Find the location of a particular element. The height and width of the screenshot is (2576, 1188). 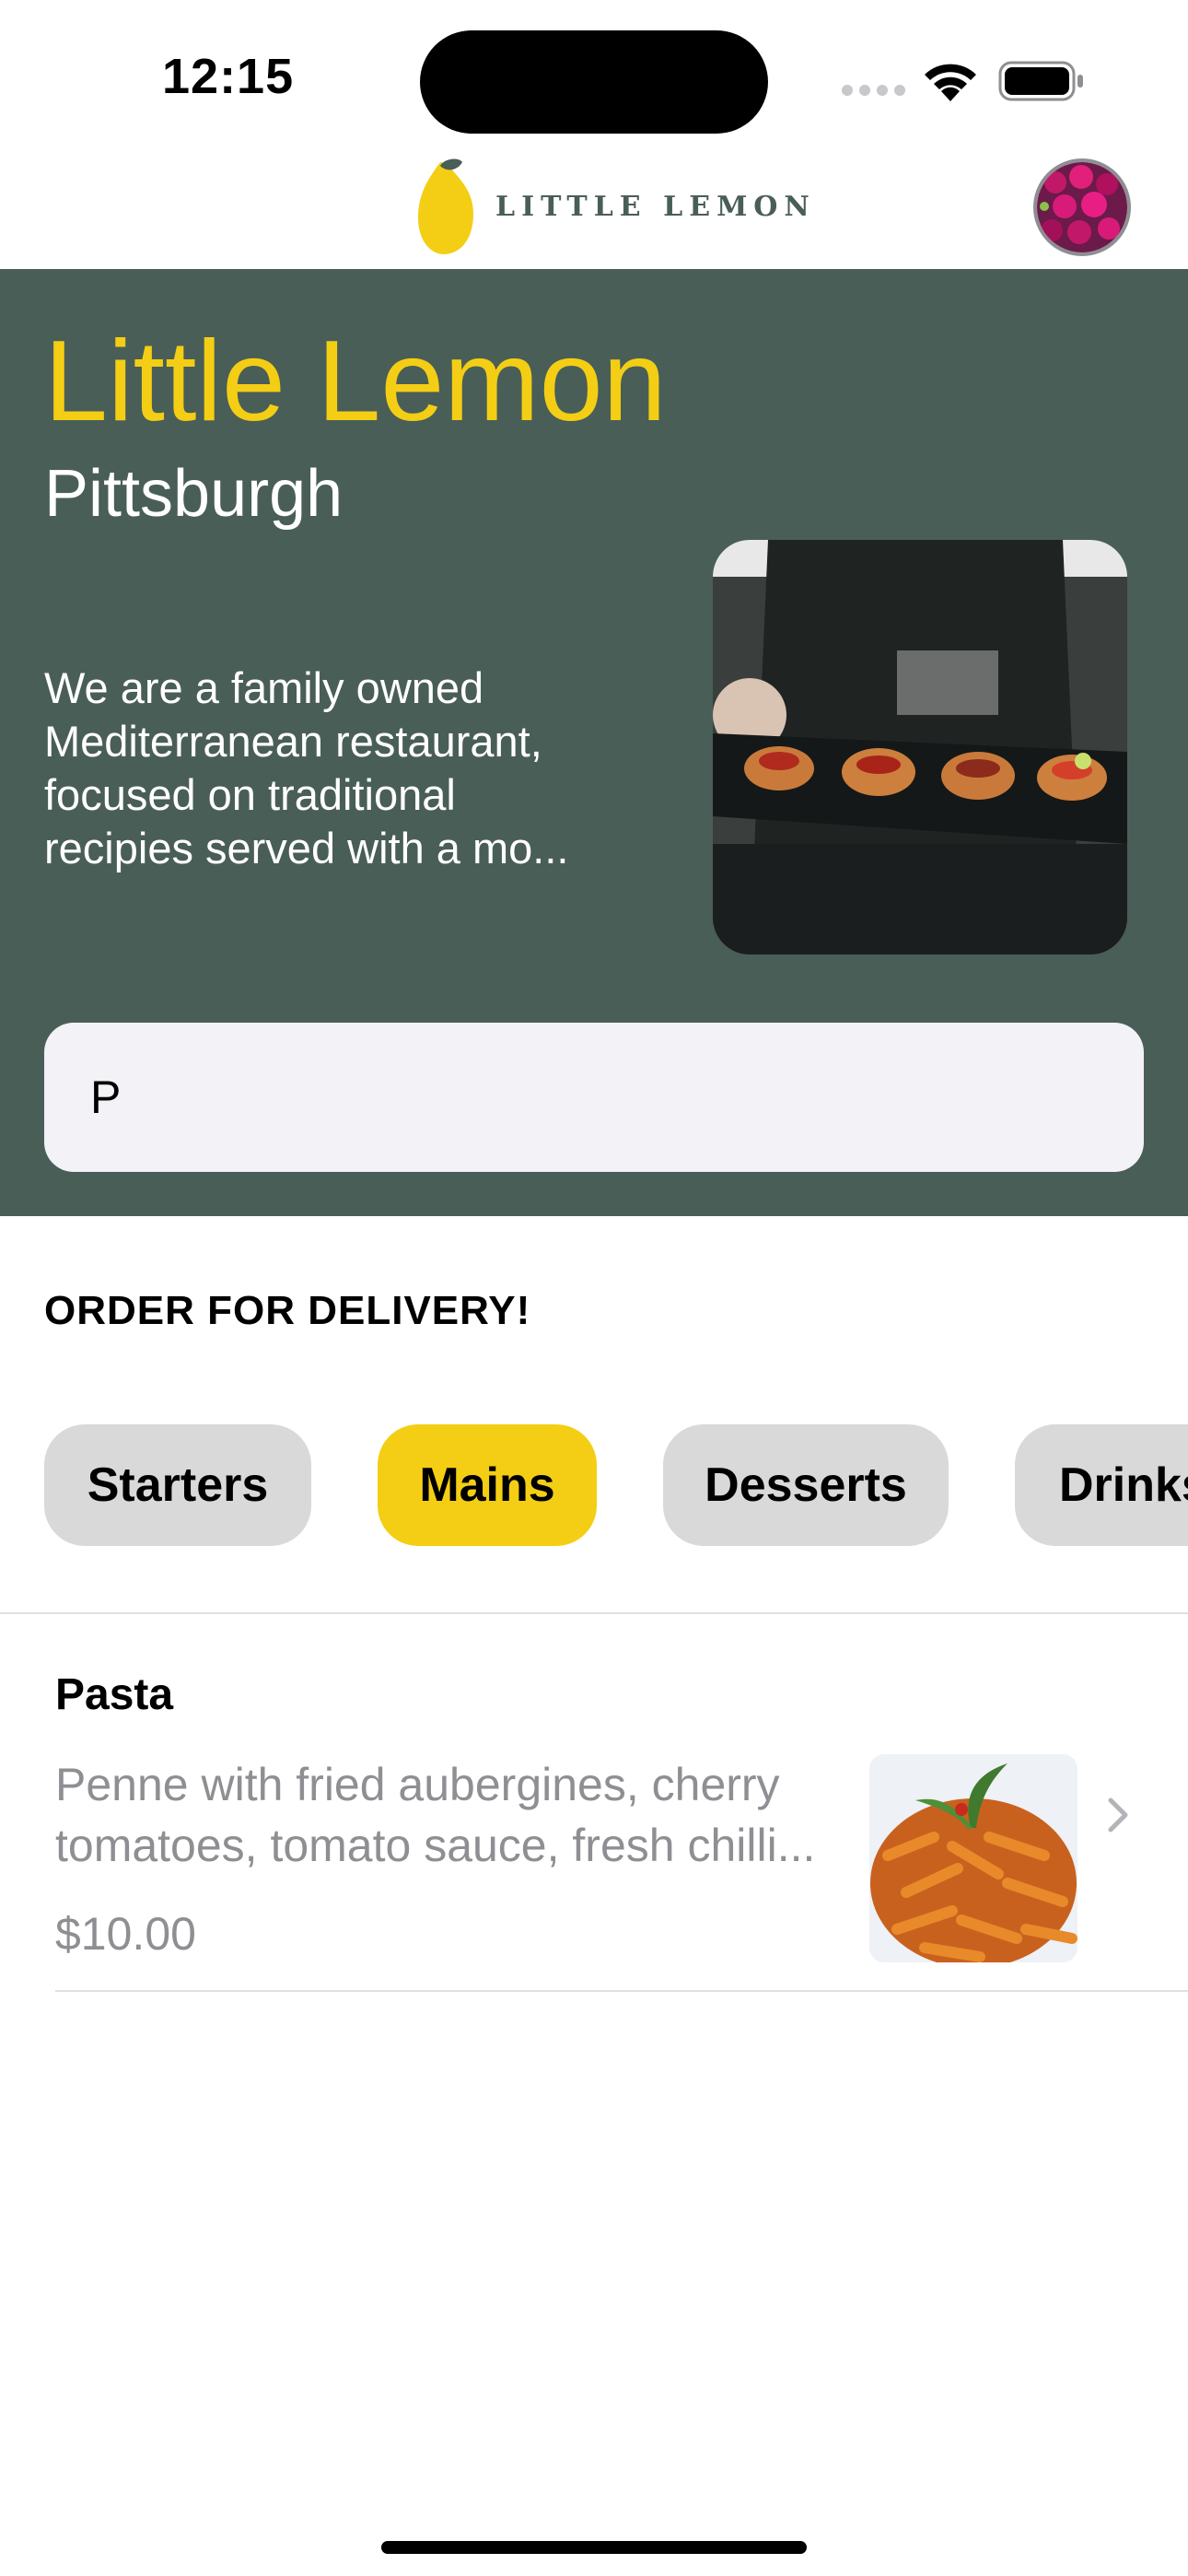

profile-avatar is located at coordinates (1082, 207).